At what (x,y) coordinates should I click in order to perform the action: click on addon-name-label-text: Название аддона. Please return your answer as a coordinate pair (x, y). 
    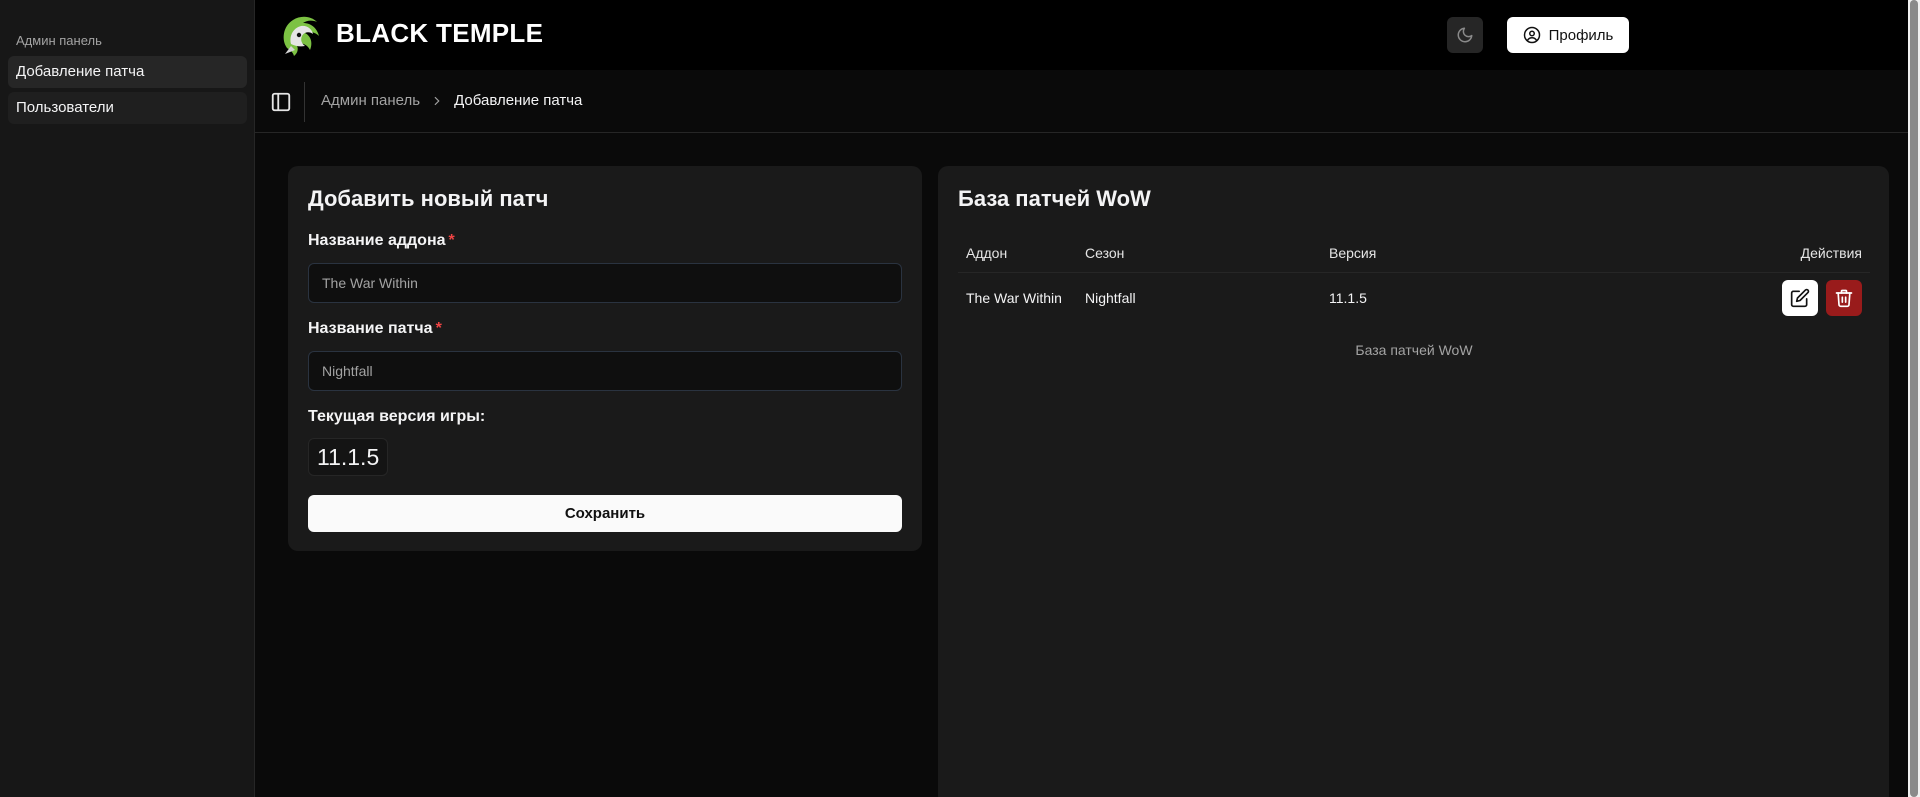
    Looking at the image, I should click on (377, 240).